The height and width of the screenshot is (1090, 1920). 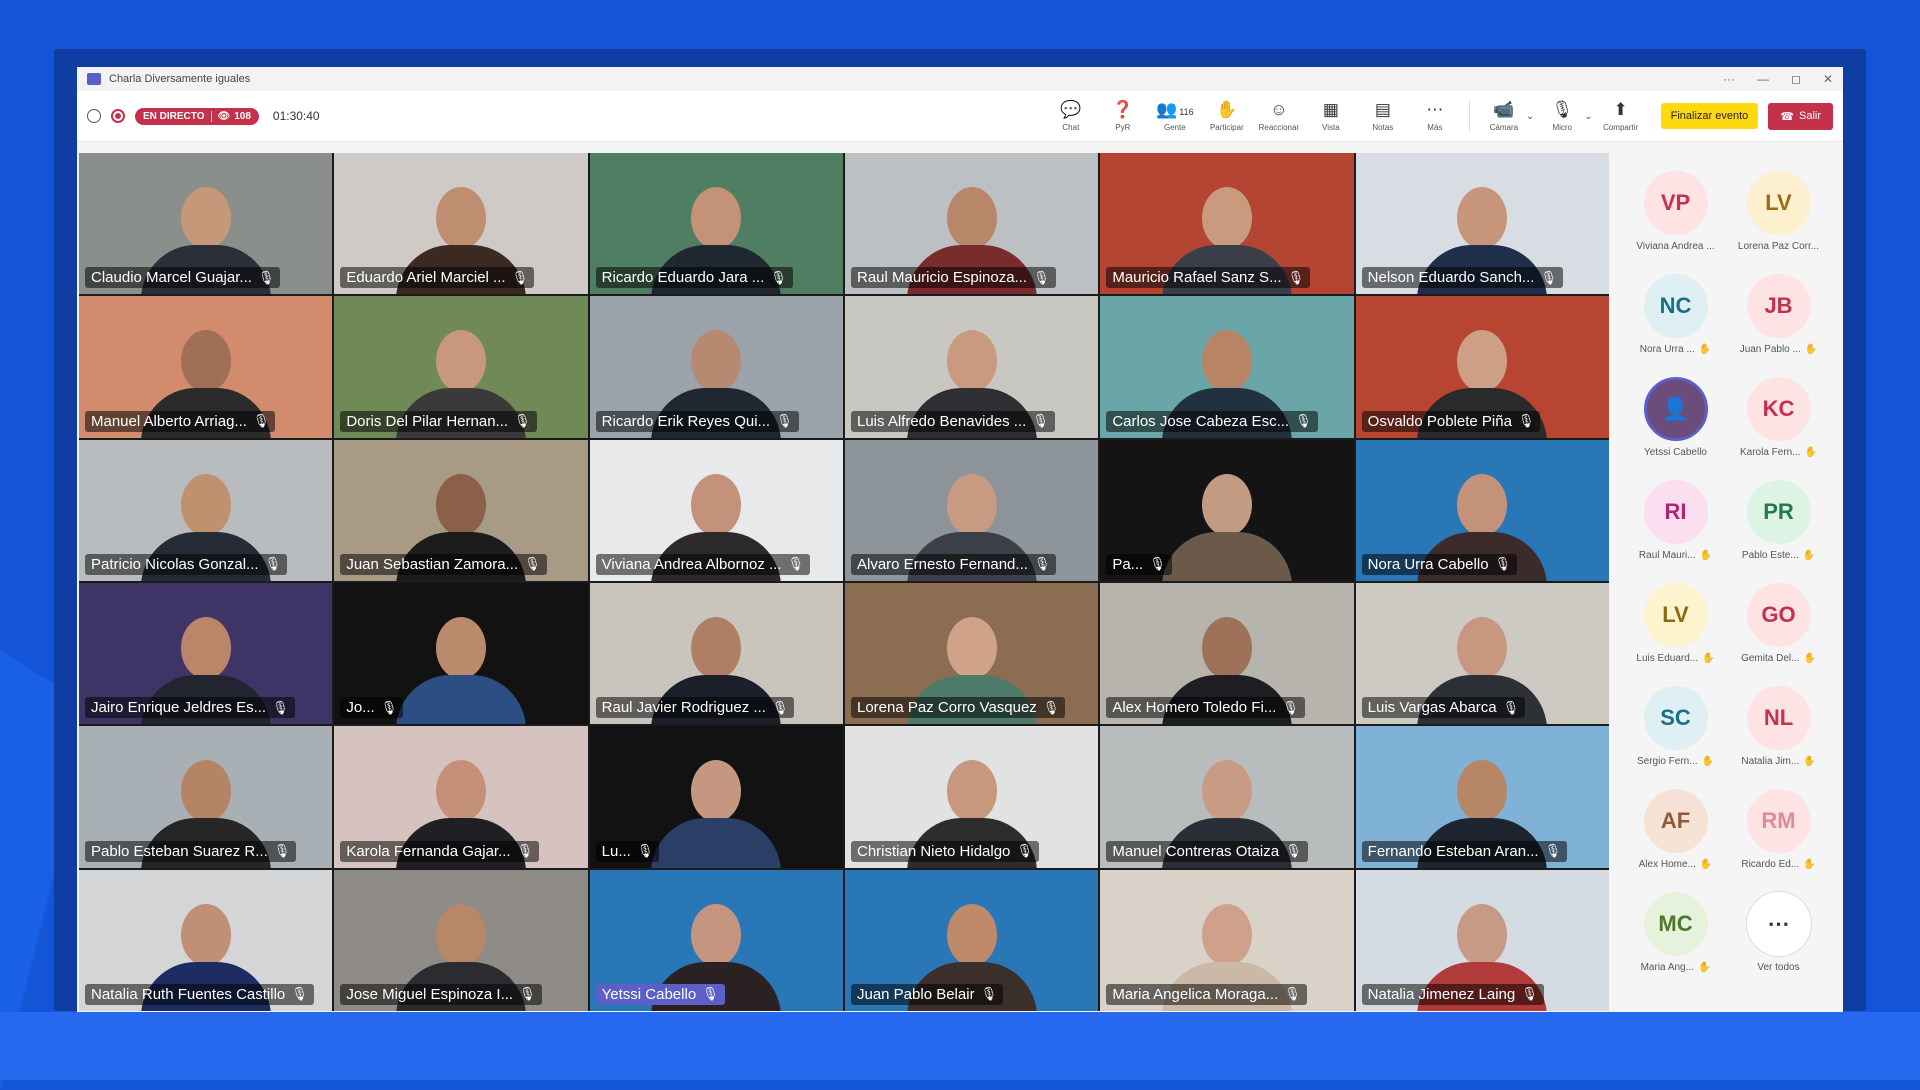 What do you see at coordinates (1778, 314) in the screenshot?
I see `participant-avatar-item: JB Juan Pablo ... ✋` at bounding box center [1778, 314].